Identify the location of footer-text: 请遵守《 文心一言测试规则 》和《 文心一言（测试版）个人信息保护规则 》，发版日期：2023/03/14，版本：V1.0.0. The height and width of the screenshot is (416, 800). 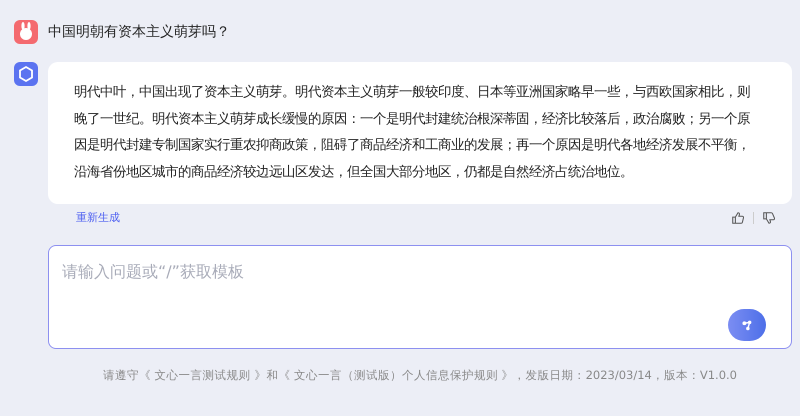
(420, 375).